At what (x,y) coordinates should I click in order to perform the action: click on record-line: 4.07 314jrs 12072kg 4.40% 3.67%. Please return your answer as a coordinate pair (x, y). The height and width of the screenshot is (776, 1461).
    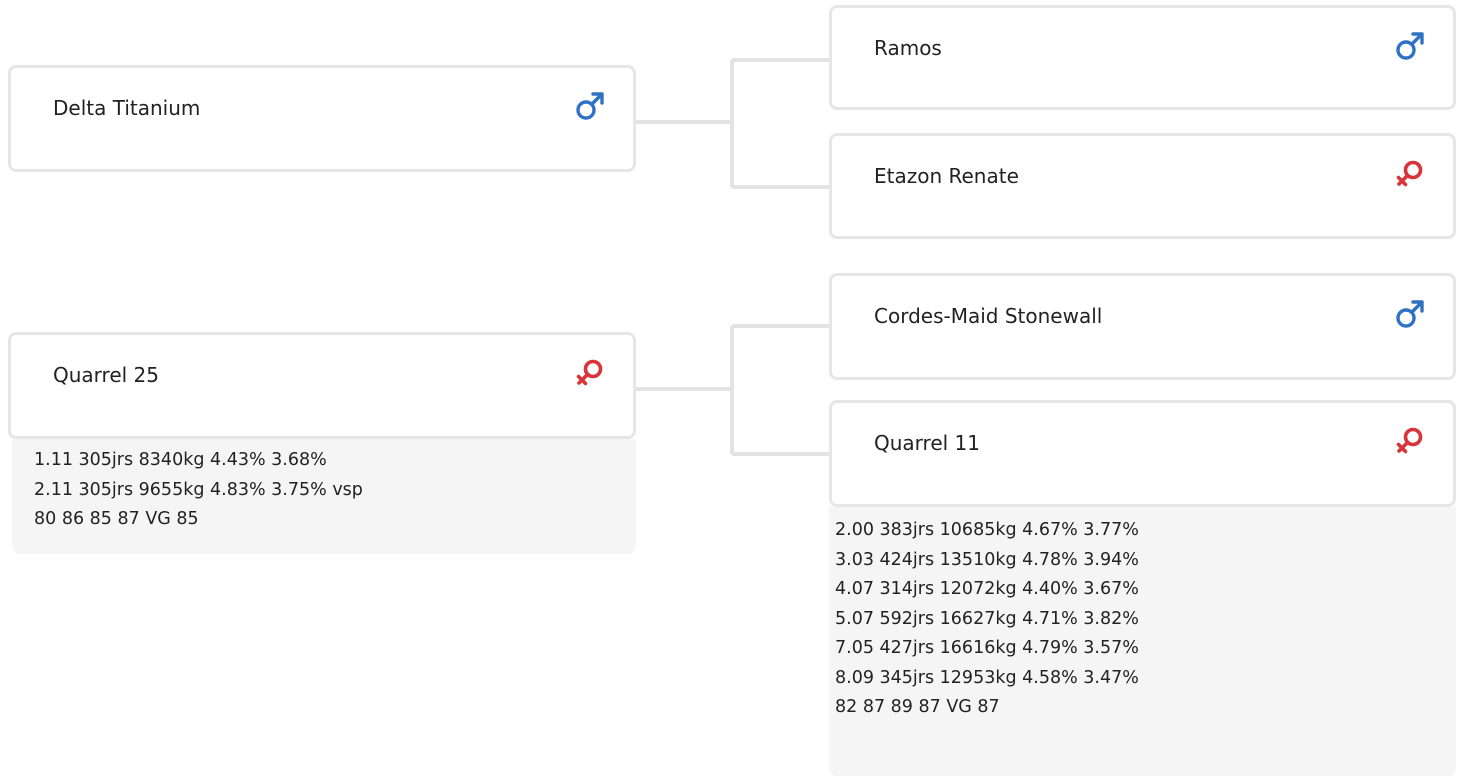
    Looking at the image, I should click on (987, 589).